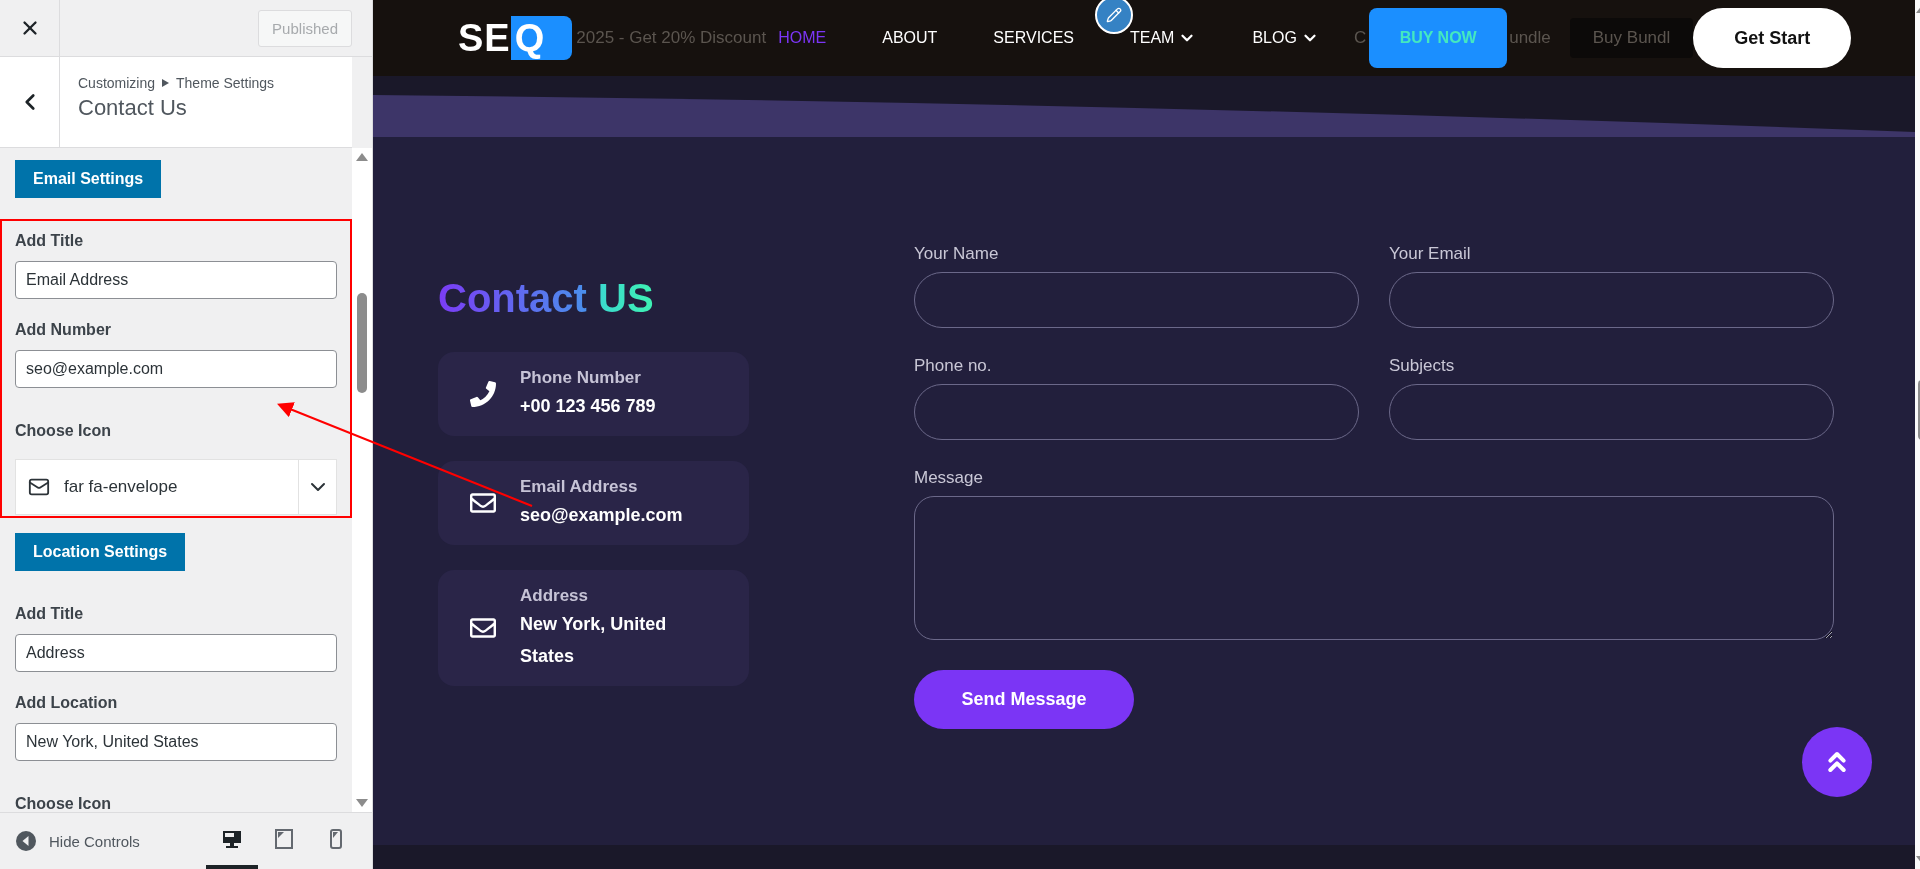  Describe the element at coordinates (117, 83) in the screenshot. I see `breadcrumb-item: Customizing` at that location.